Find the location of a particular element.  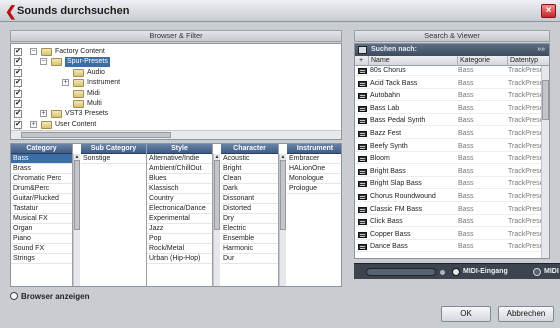

tree-item-label: Audio is located at coordinates (96, 73).